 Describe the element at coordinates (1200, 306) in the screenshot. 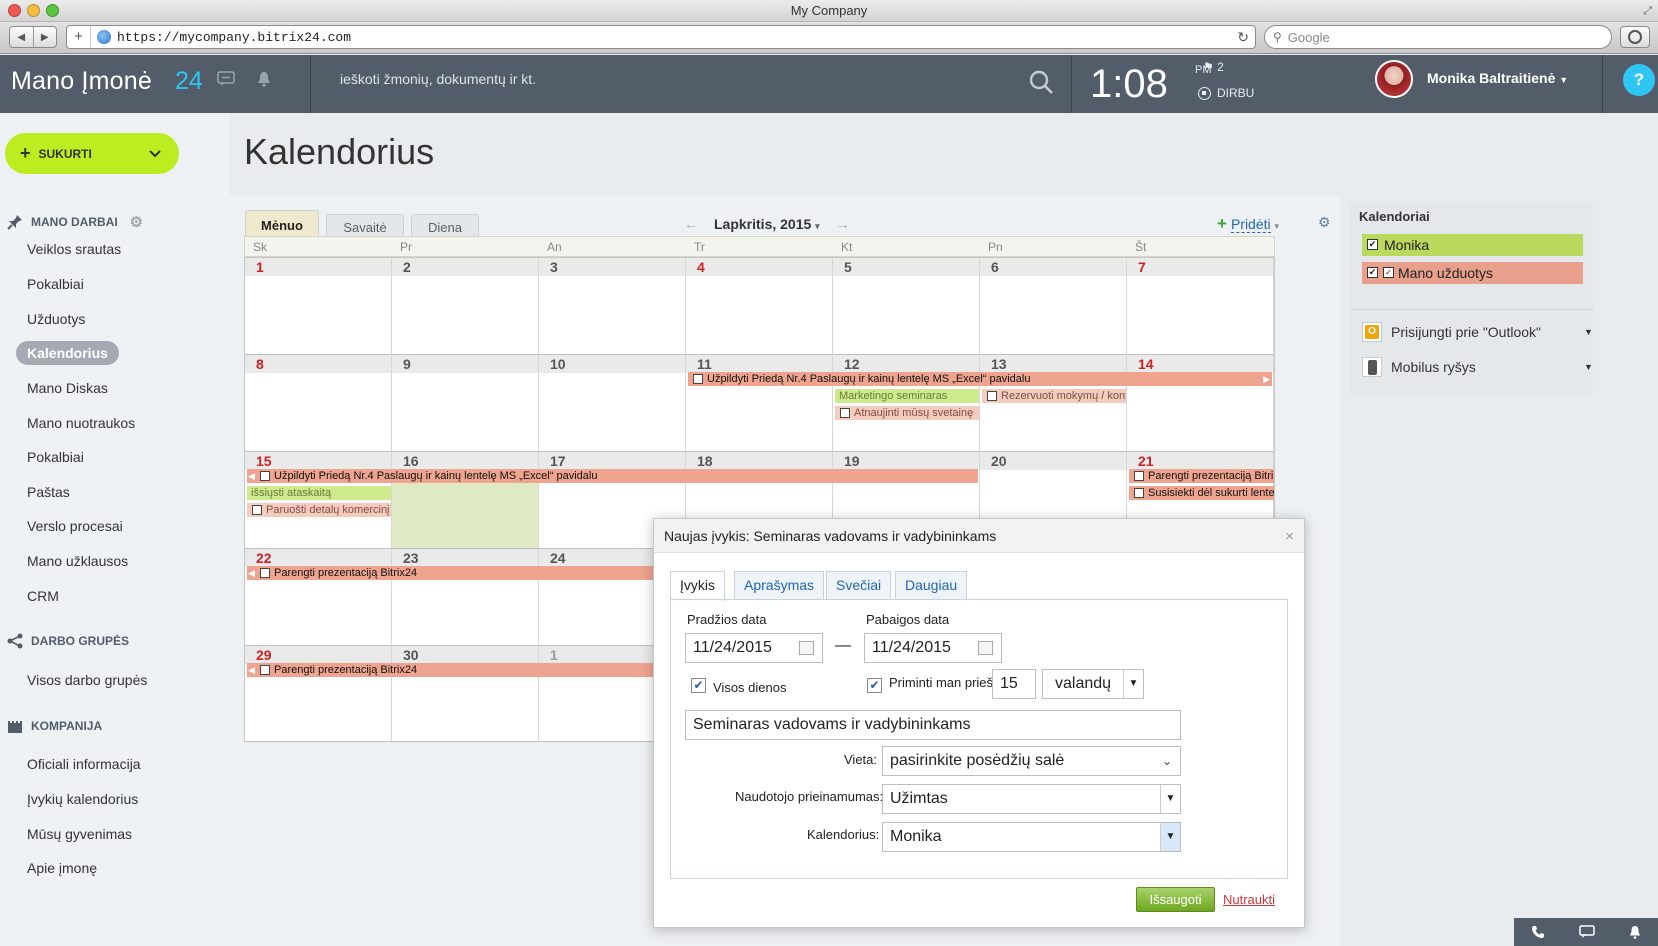

I see `day-cell: 7` at that location.